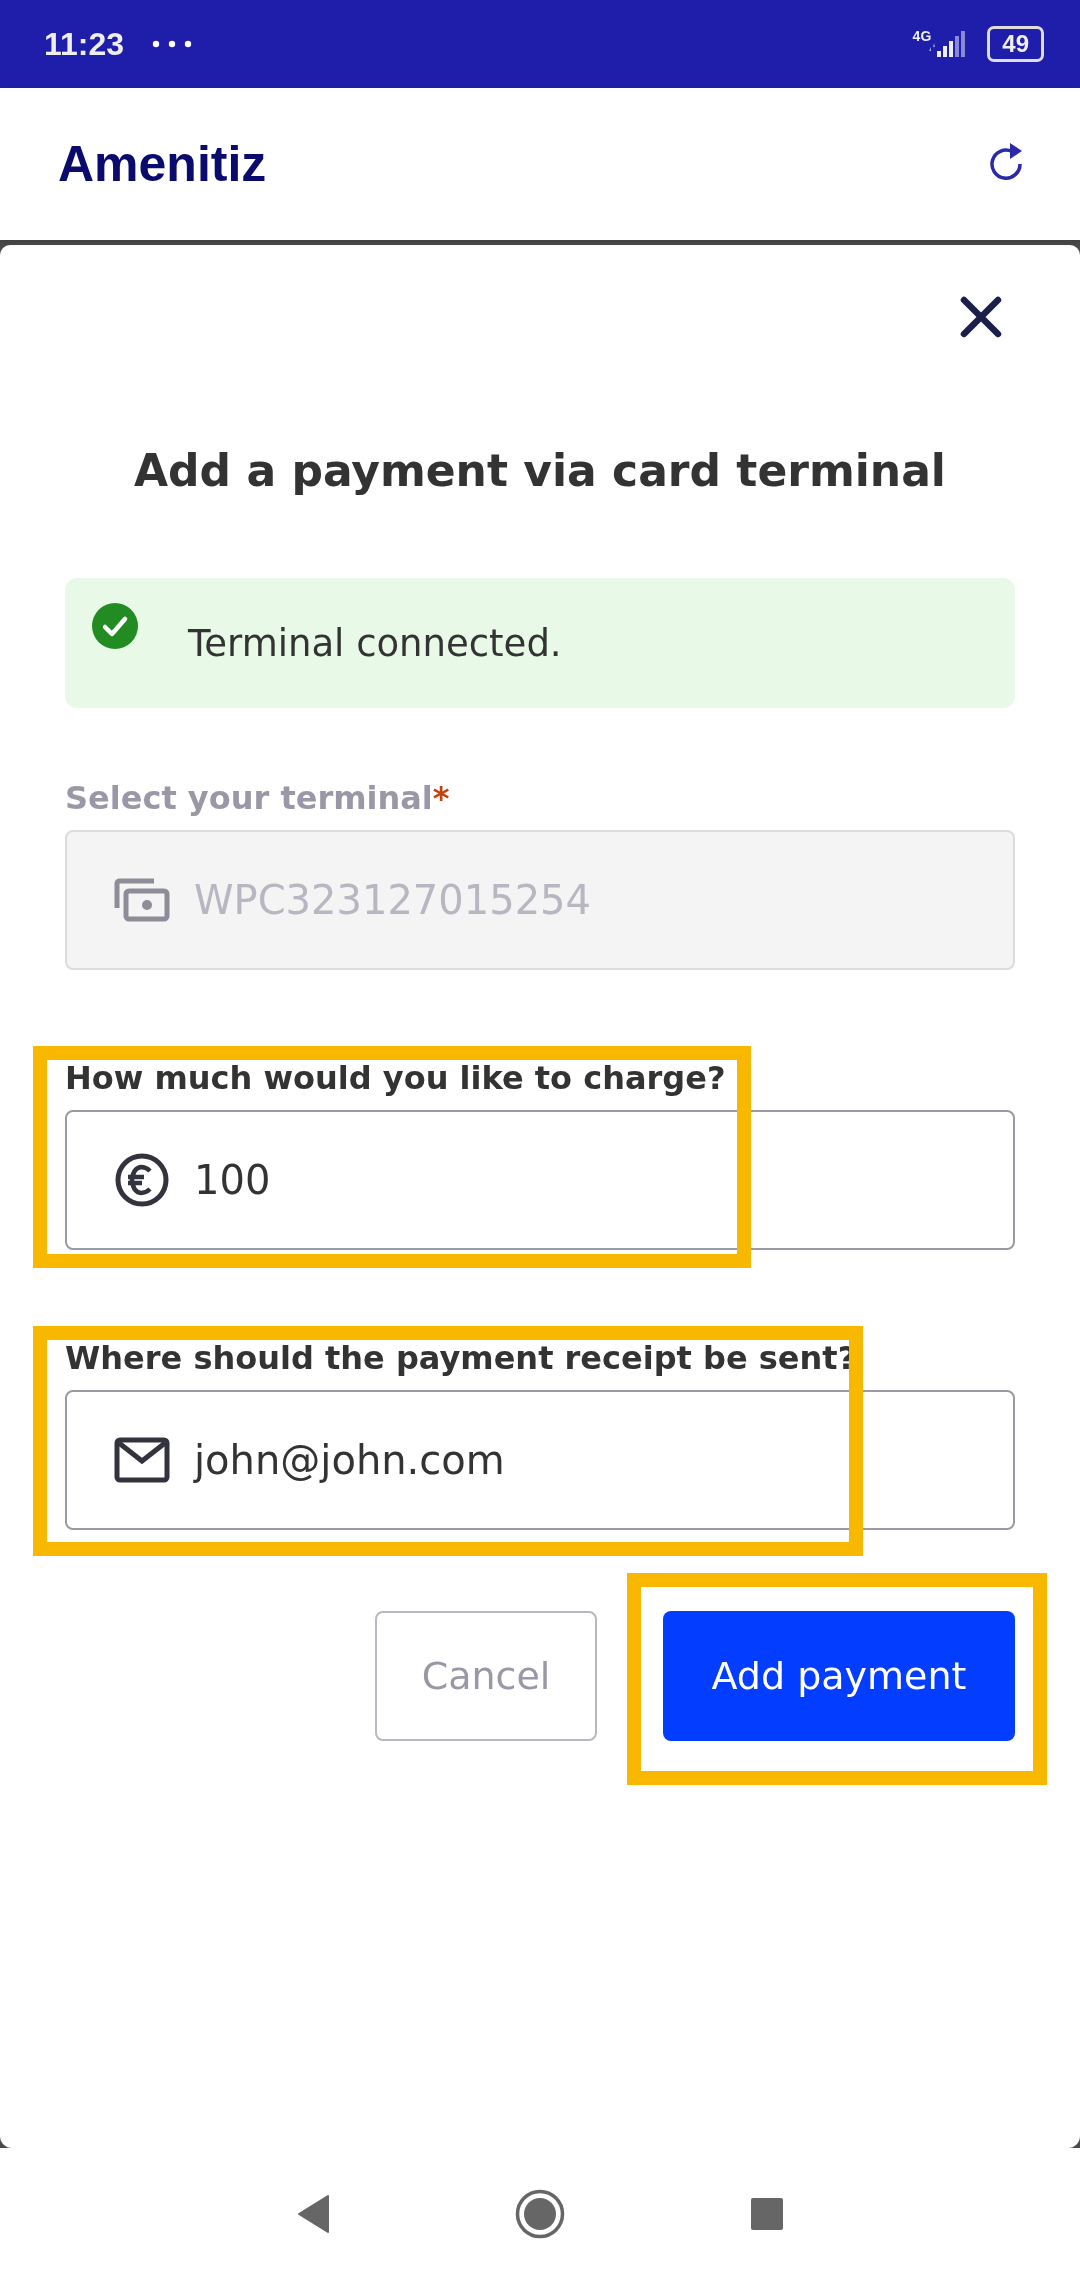  What do you see at coordinates (349, 1460) in the screenshot?
I see `field-value: john@john.com` at bounding box center [349, 1460].